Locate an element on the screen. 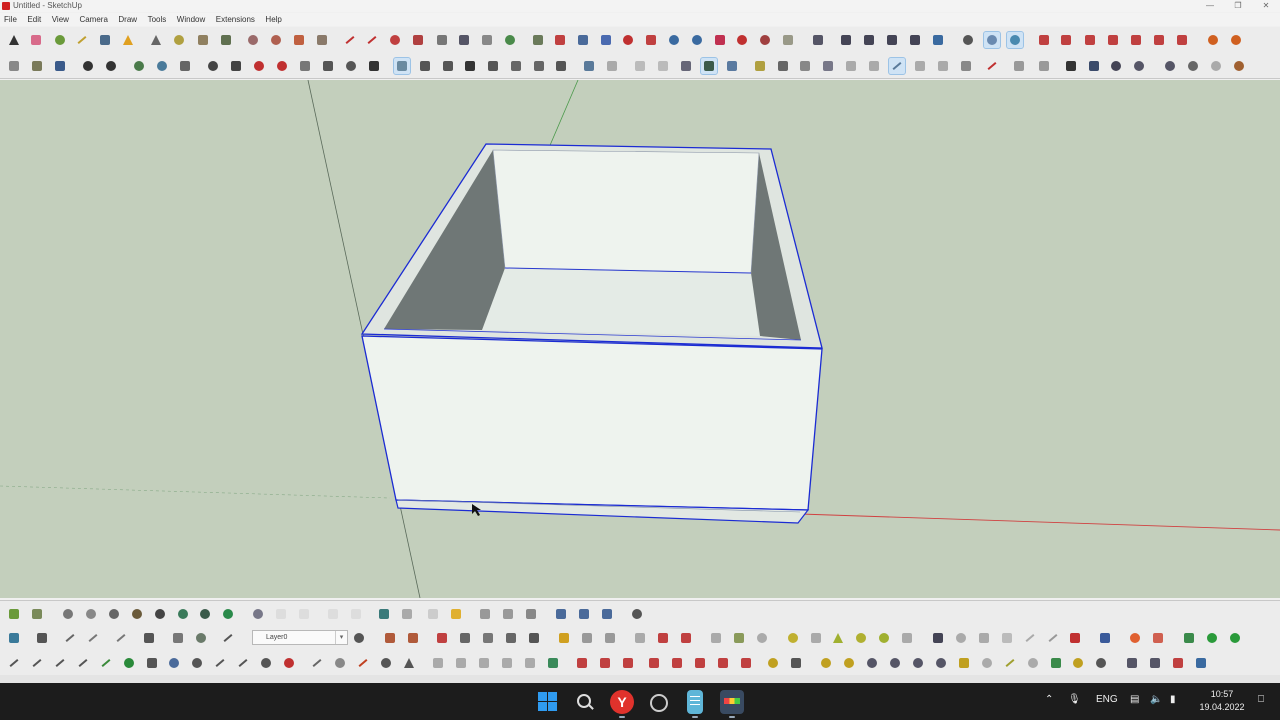 This screenshot has height=720, width=1280. tool-r-icon is located at coordinates (872, 663).